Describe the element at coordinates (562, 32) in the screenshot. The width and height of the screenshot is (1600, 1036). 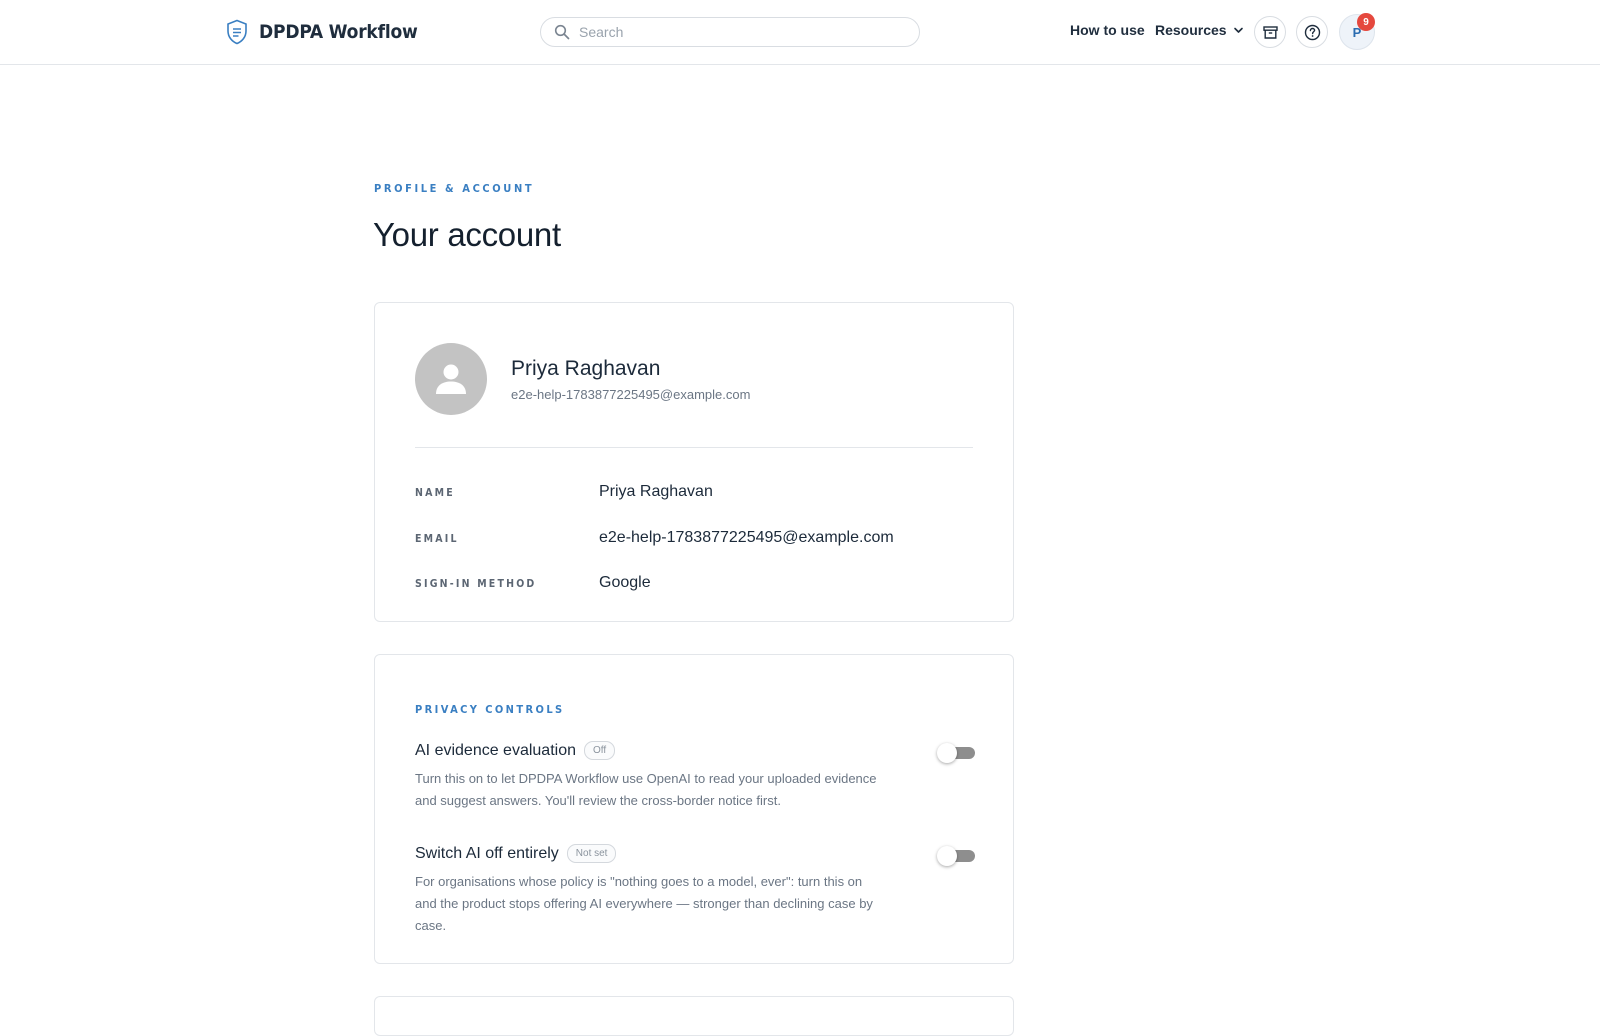
I see `search-icon` at that location.